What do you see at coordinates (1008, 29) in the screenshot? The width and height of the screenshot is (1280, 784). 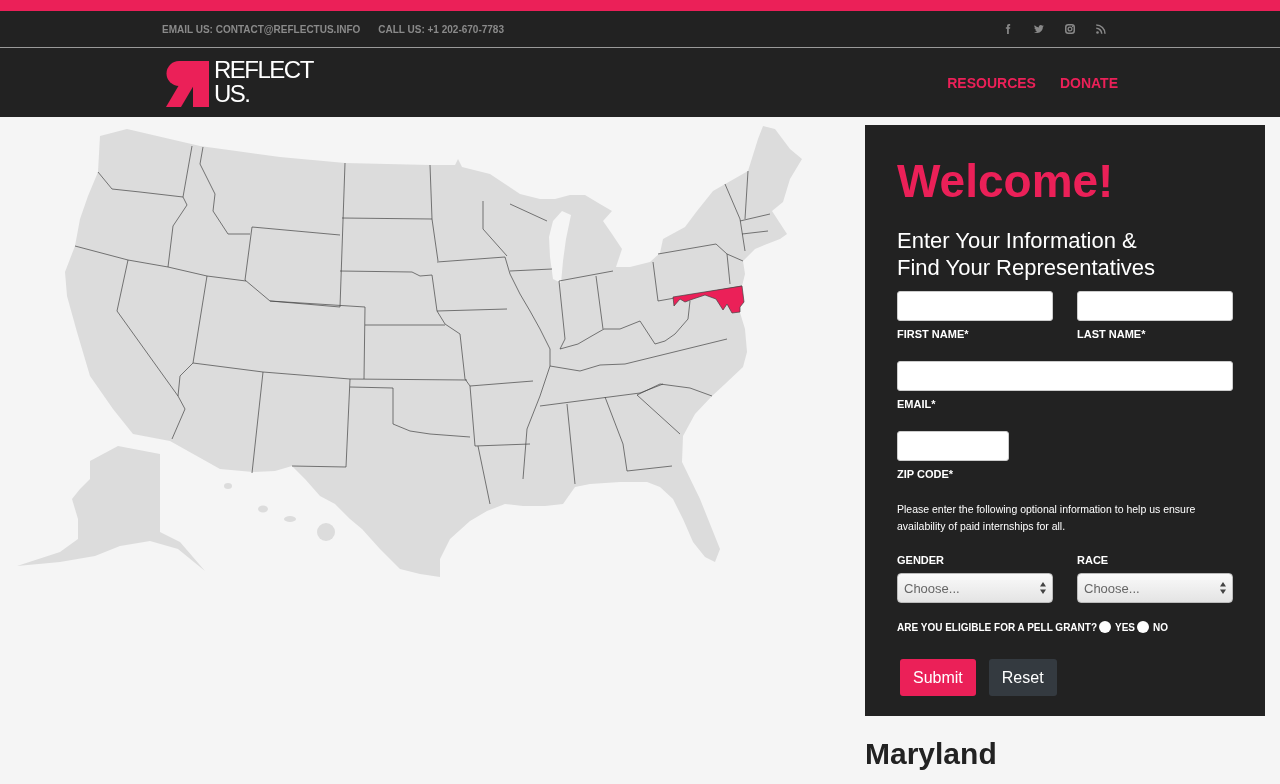 I see `facebook-icon` at bounding box center [1008, 29].